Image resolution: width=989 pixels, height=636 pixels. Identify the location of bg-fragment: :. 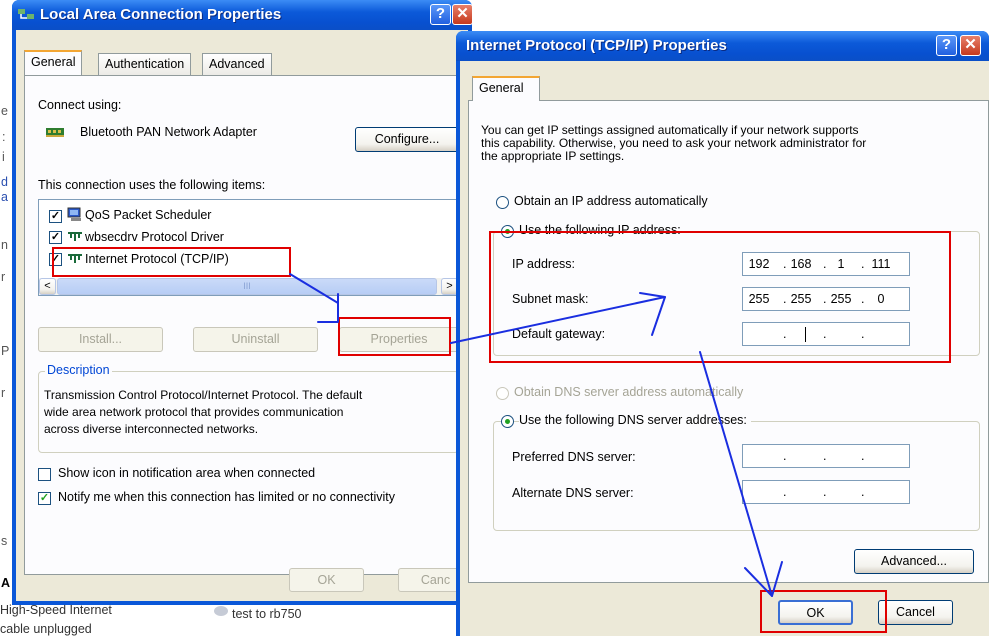
(4, 137).